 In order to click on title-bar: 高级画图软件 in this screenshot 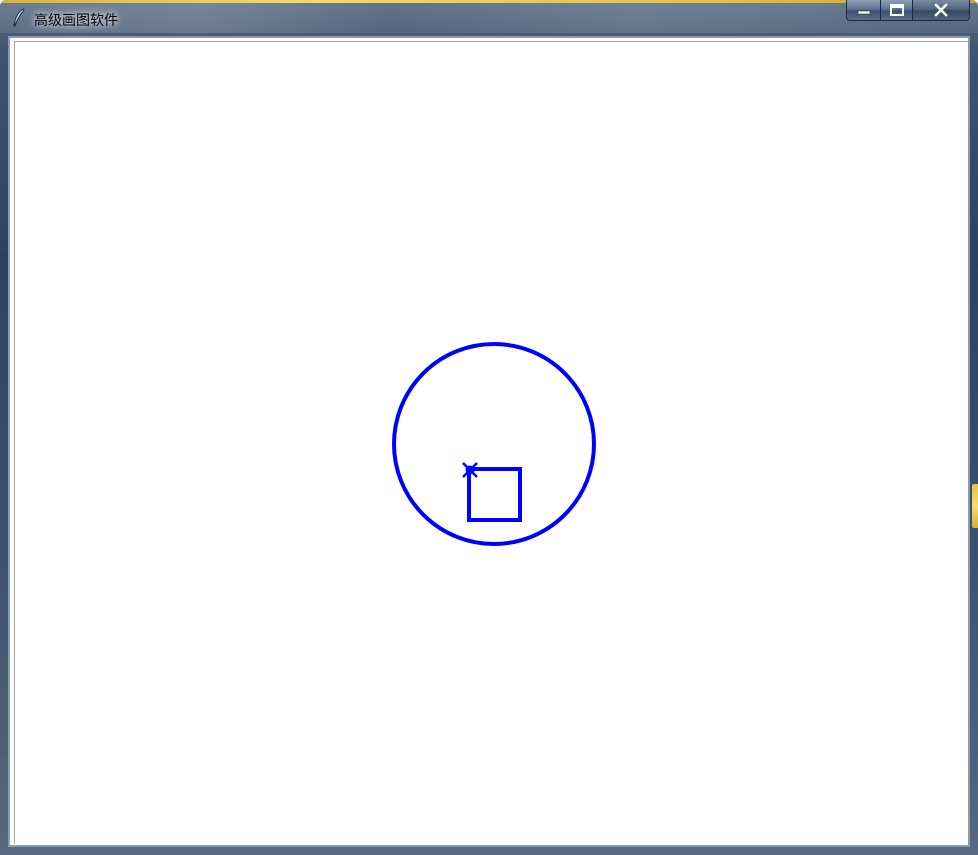, I will do `click(489, 18)`.